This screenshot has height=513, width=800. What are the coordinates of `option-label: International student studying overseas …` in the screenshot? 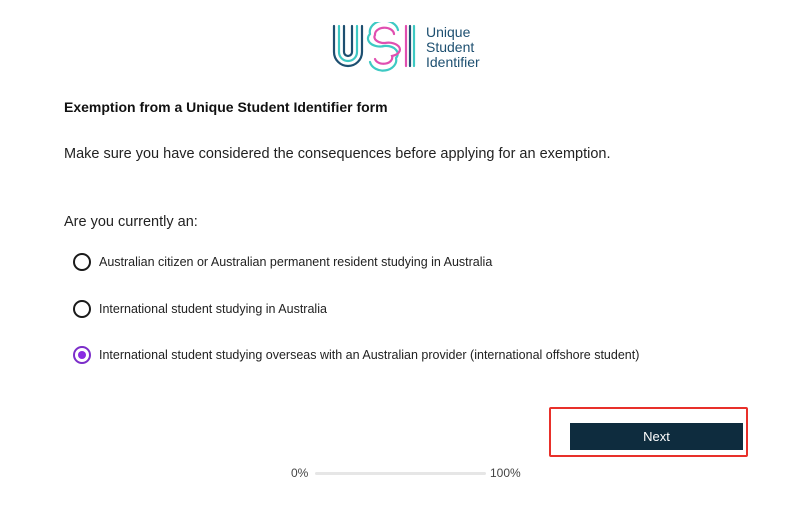 It's located at (369, 355).